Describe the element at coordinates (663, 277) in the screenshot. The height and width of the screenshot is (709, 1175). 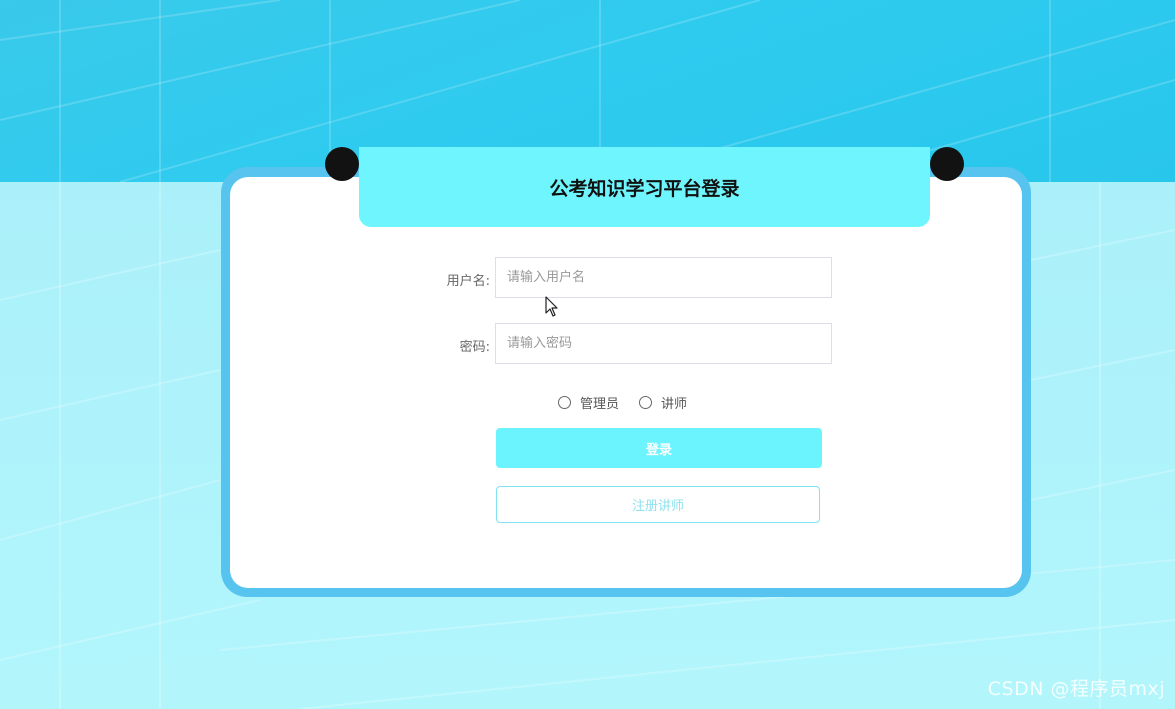
I see `username-input` at that location.